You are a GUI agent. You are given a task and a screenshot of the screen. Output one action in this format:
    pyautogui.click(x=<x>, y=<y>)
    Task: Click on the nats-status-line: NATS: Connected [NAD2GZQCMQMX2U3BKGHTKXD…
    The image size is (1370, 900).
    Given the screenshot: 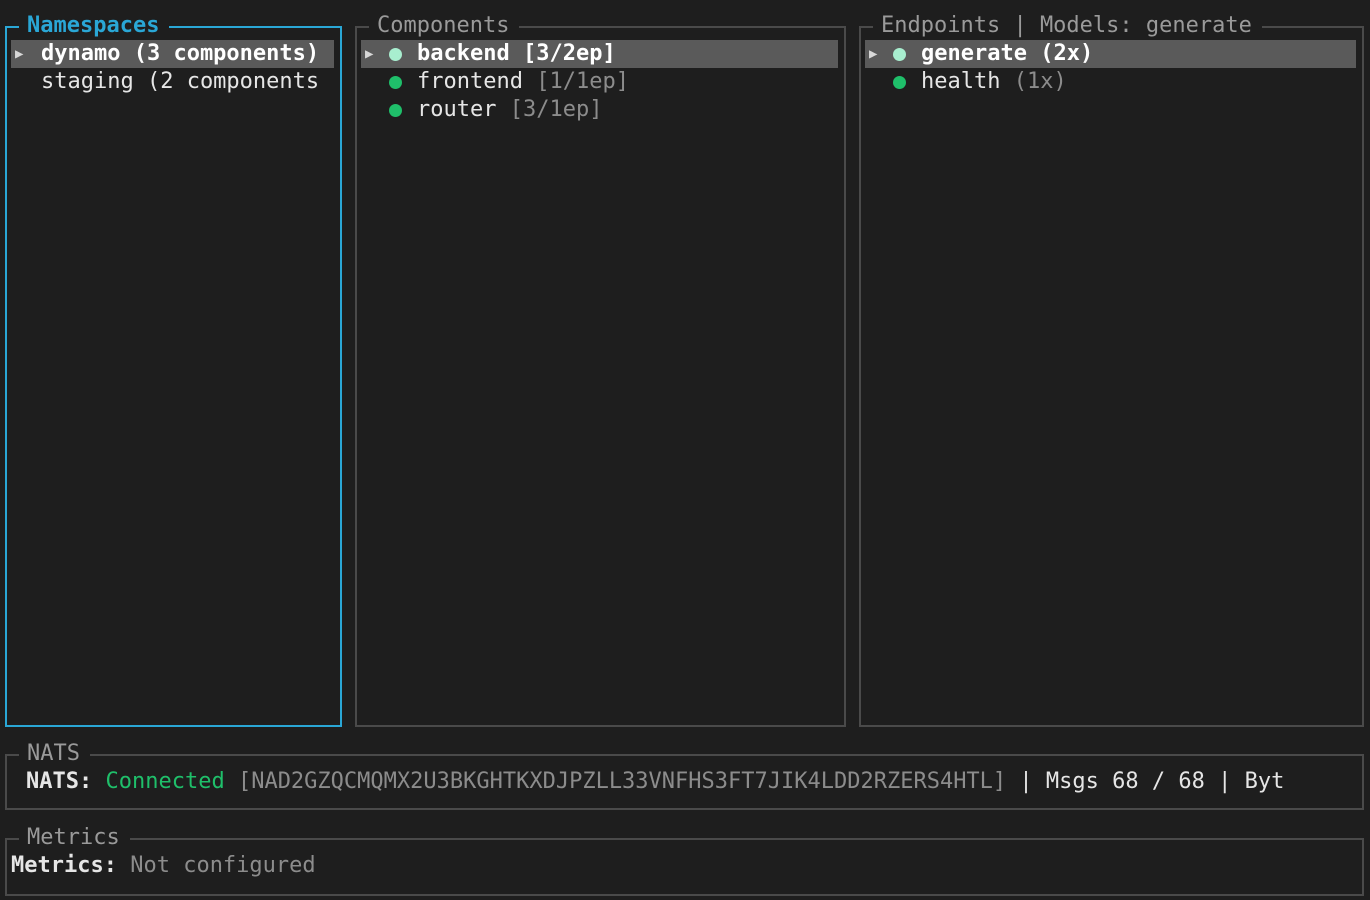 What is the action you would take?
    pyautogui.click(x=692, y=782)
    